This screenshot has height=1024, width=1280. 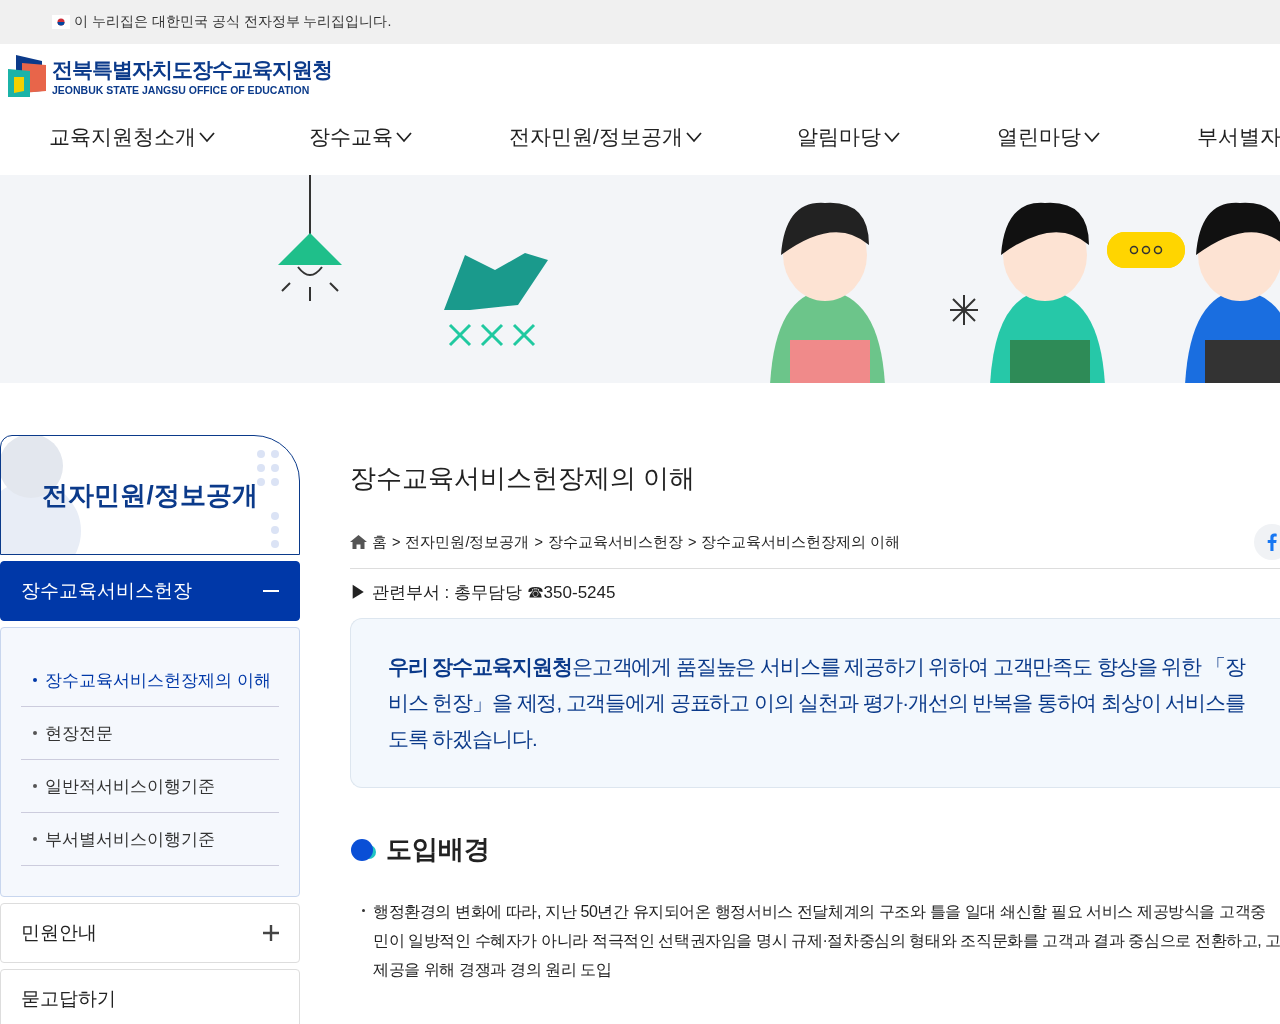 I want to click on bullet-dots-icon, so click(x=364, y=849).